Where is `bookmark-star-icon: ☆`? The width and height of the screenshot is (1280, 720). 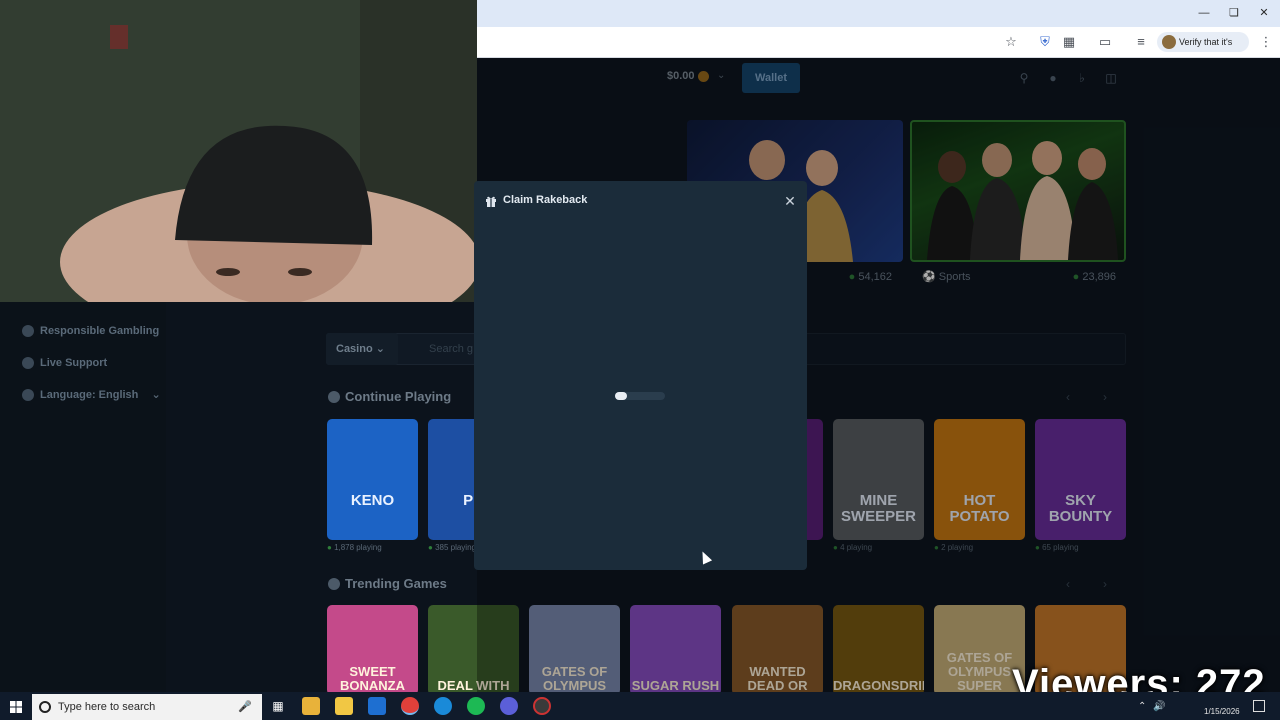 bookmark-star-icon: ☆ is located at coordinates (1011, 42).